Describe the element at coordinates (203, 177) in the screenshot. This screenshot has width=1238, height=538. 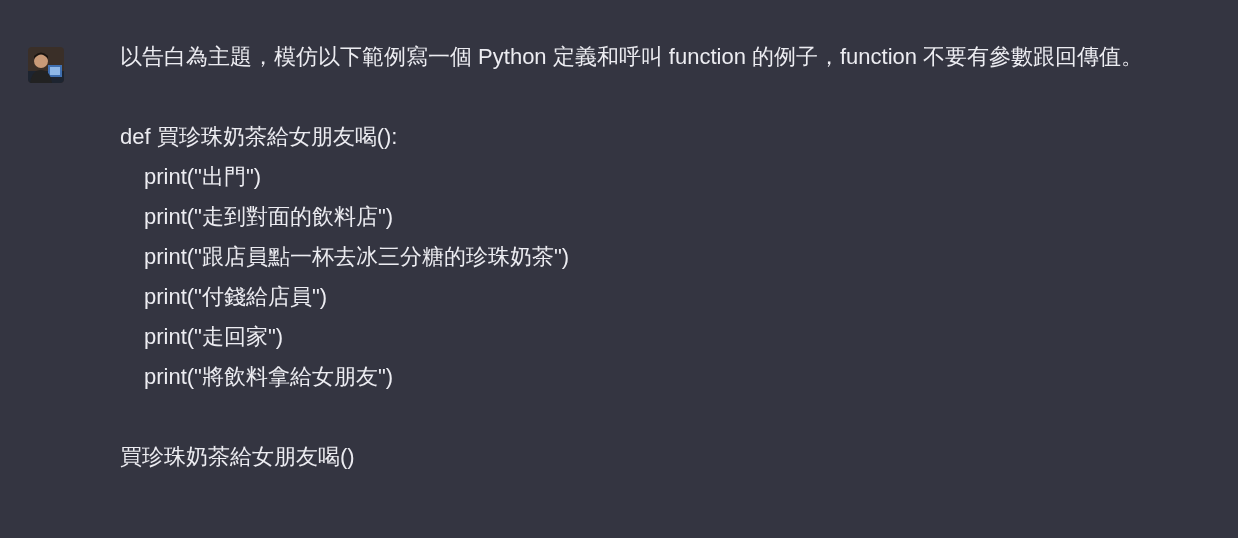
I see `code-line: print("出門")` at that location.